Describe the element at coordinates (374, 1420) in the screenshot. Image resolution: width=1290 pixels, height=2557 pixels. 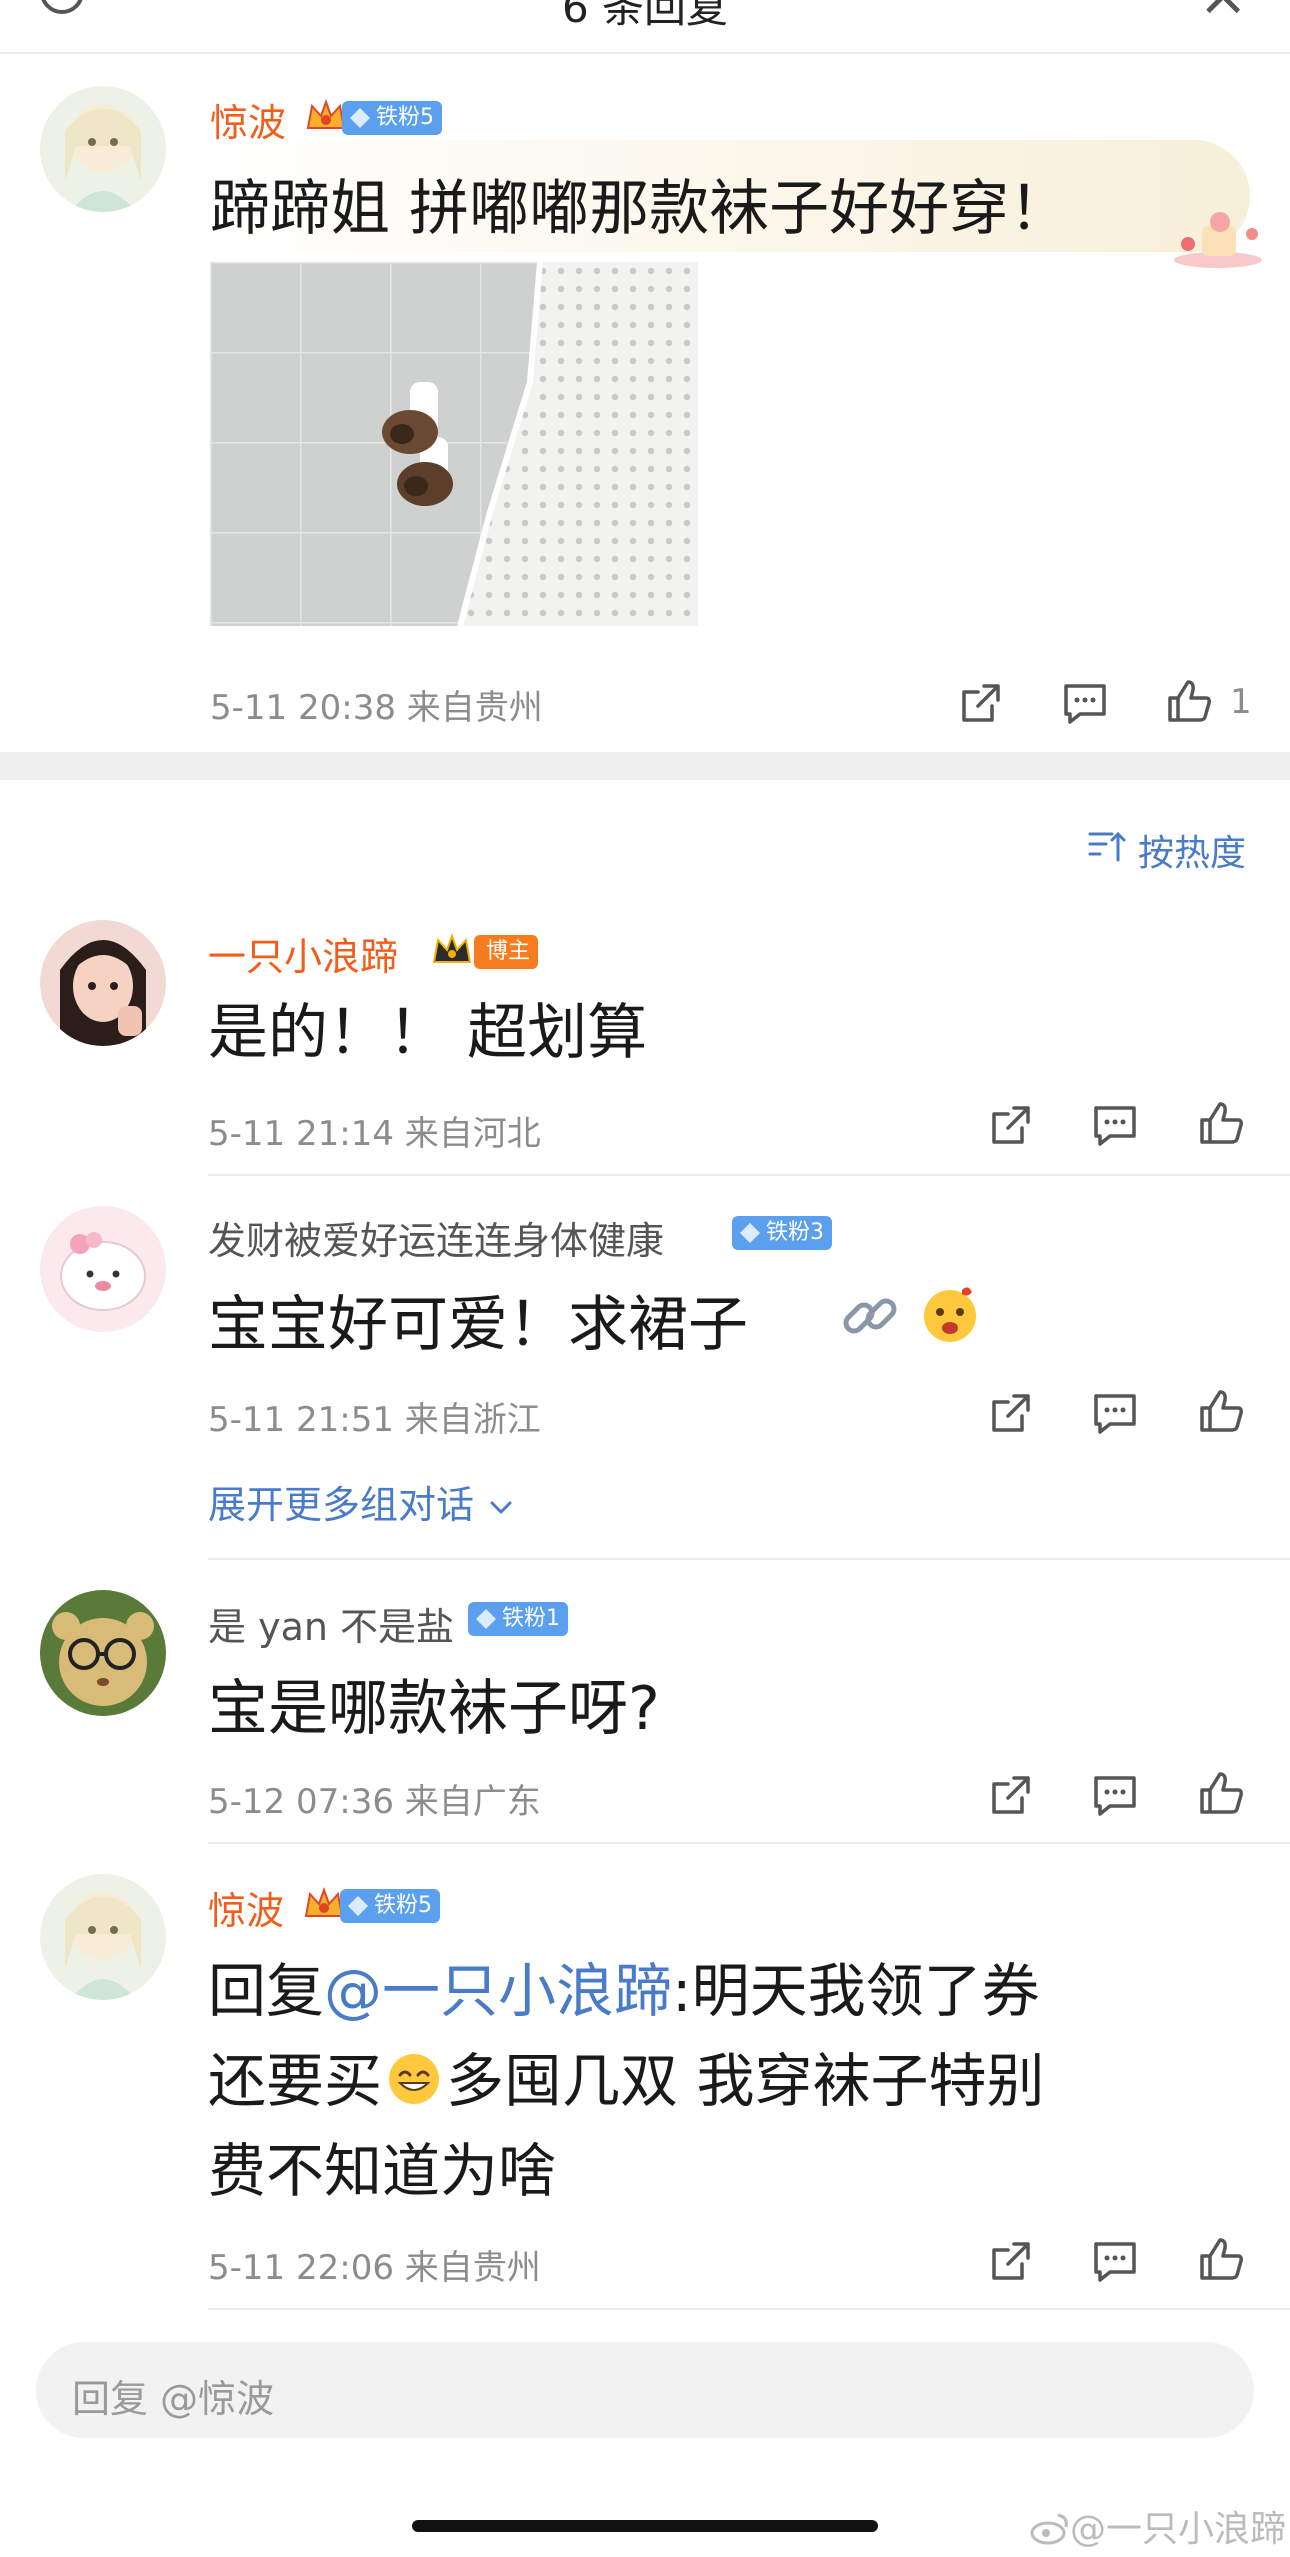
I see `timestamp-location: 5-11 21:51 来自浙江` at that location.